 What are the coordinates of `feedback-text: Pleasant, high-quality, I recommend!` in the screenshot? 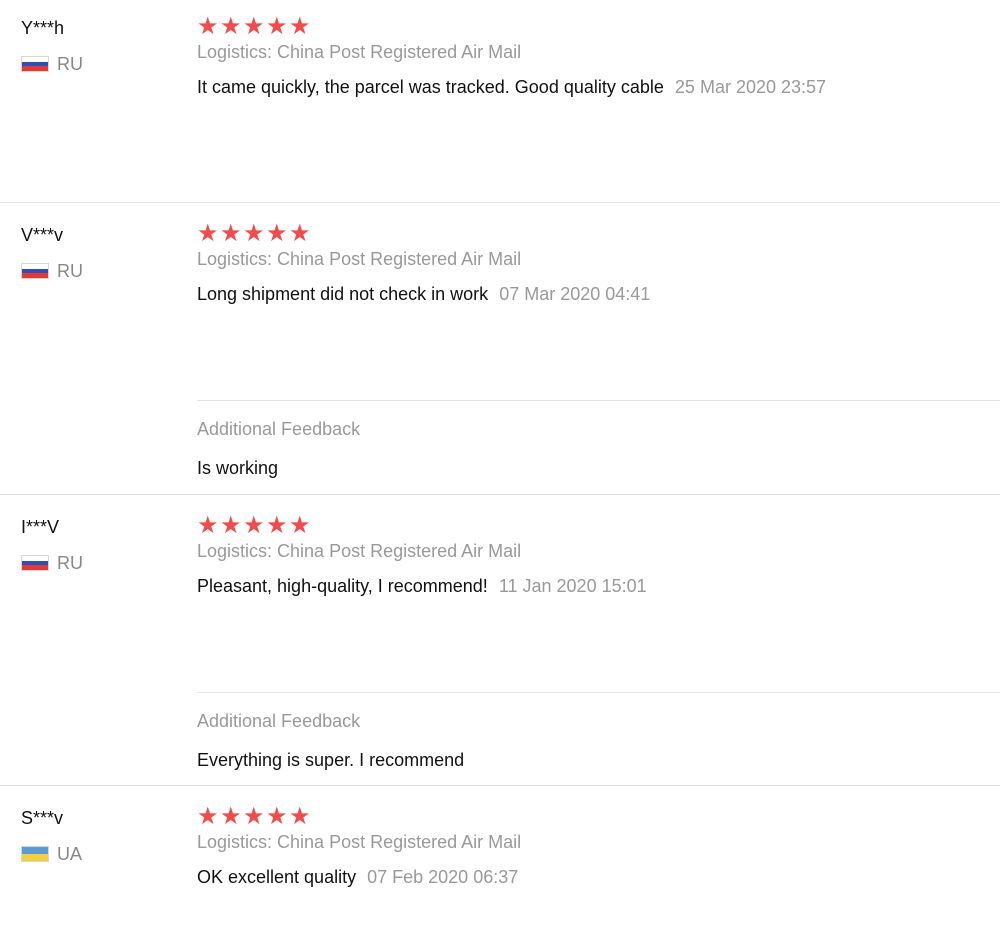 It's located at (342, 586).